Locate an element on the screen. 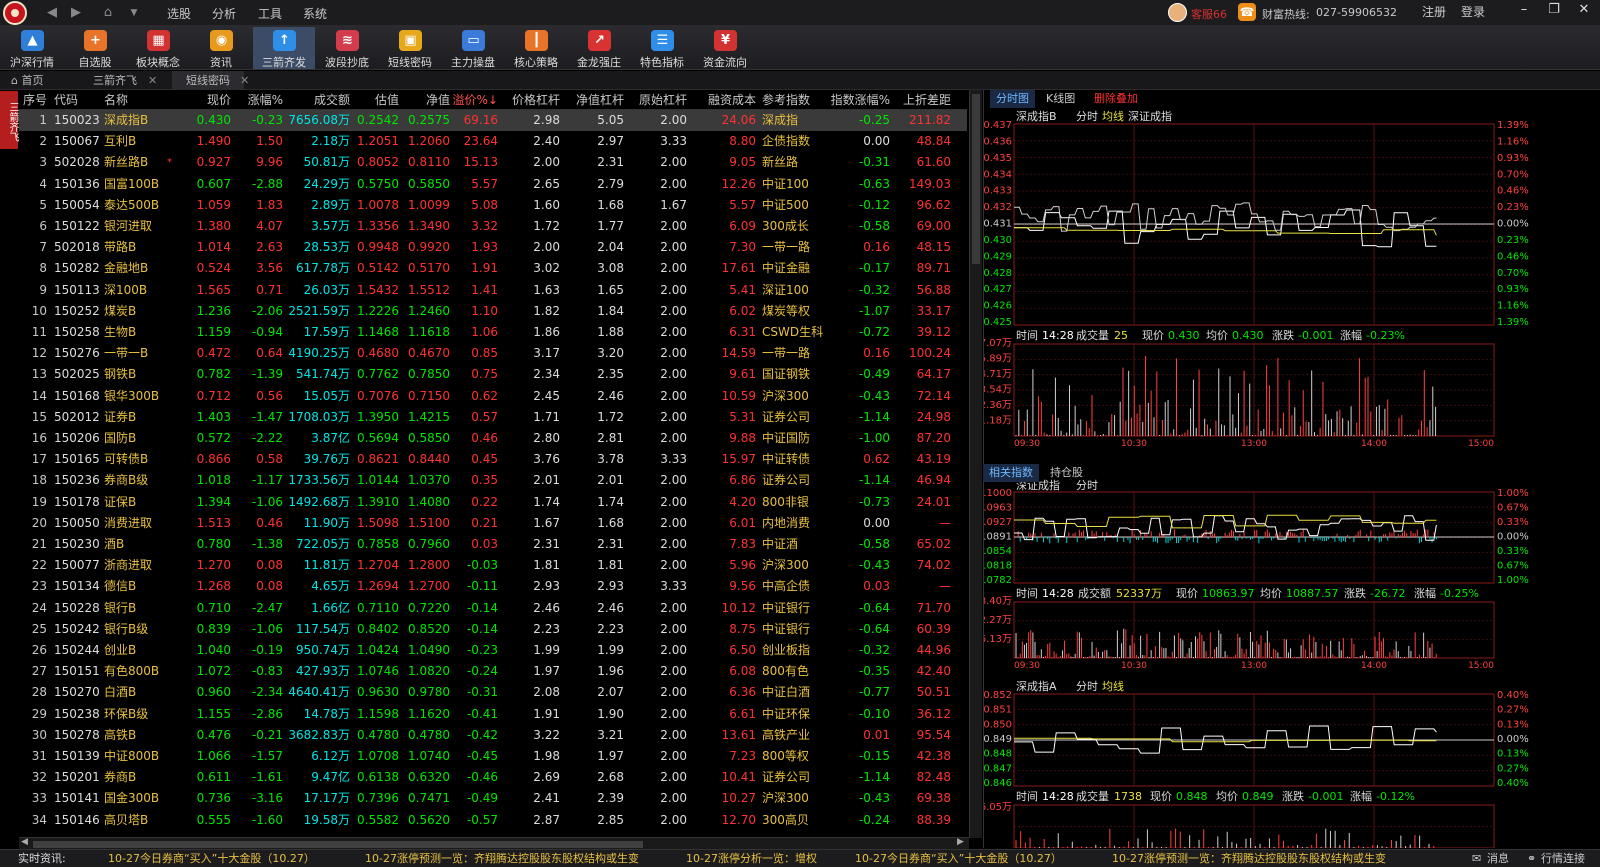 The image size is (1600, 867). toolbar-item-5: ≋ 波段抄底 is located at coordinates (347, 48).